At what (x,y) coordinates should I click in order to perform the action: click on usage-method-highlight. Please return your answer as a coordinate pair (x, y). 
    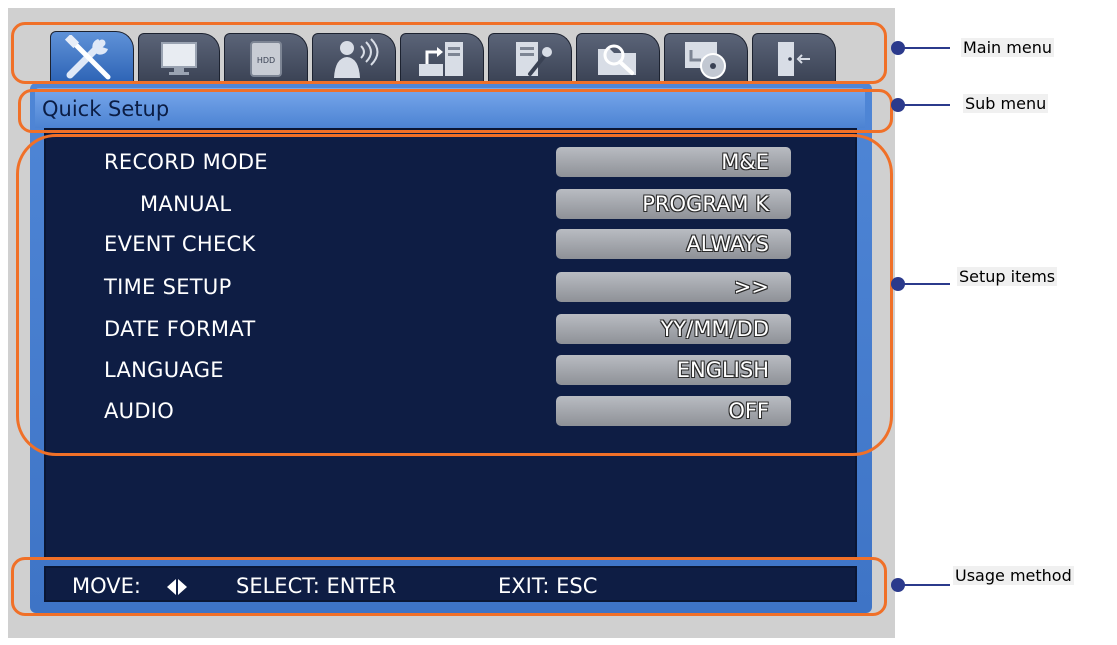
    Looking at the image, I should click on (449, 586).